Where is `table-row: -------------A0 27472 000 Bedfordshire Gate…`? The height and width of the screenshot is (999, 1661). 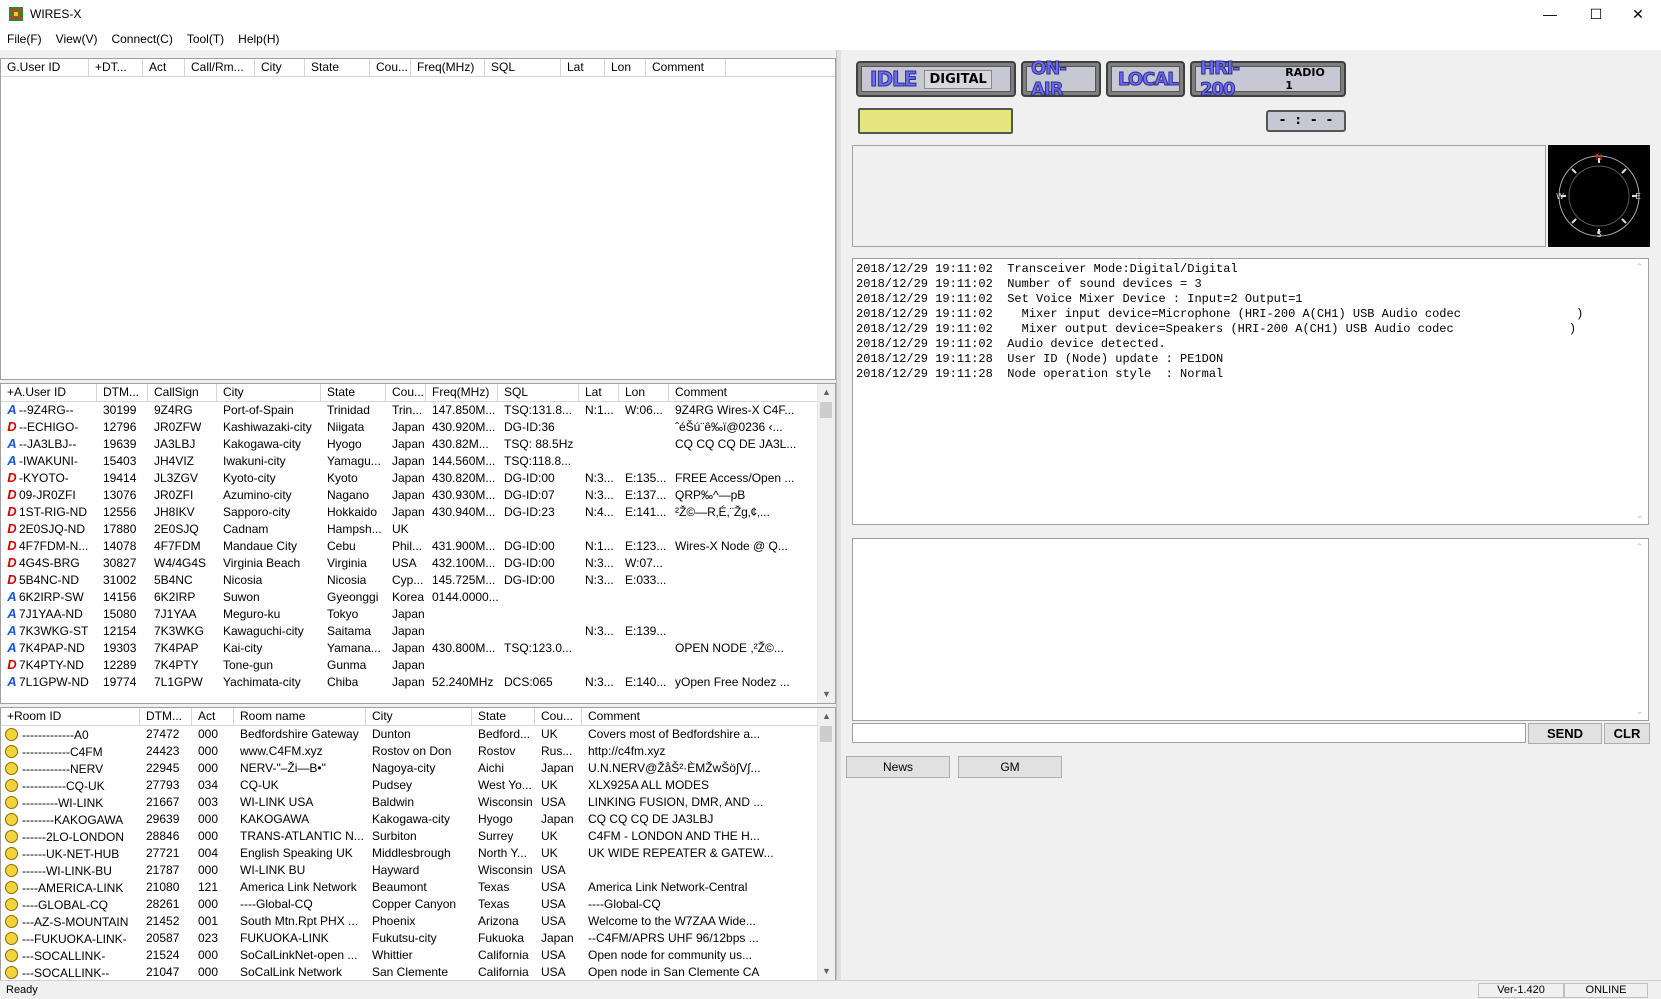
table-row: -------------A0 27472 000 Bedfordshire Gate… is located at coordinates (409, 734).